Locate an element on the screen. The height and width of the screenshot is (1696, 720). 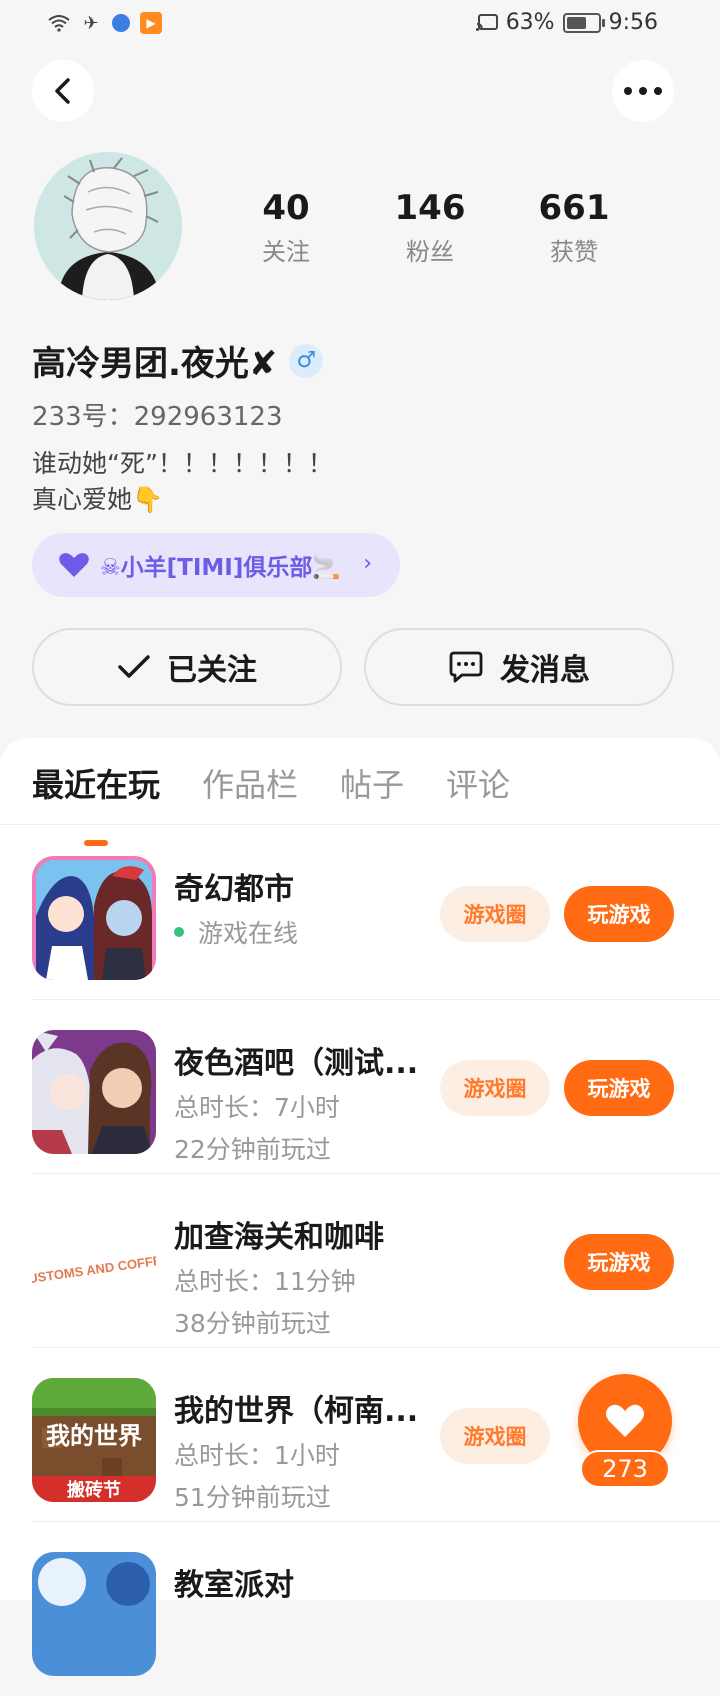
battery-icon is located at coordinates (583, 22).